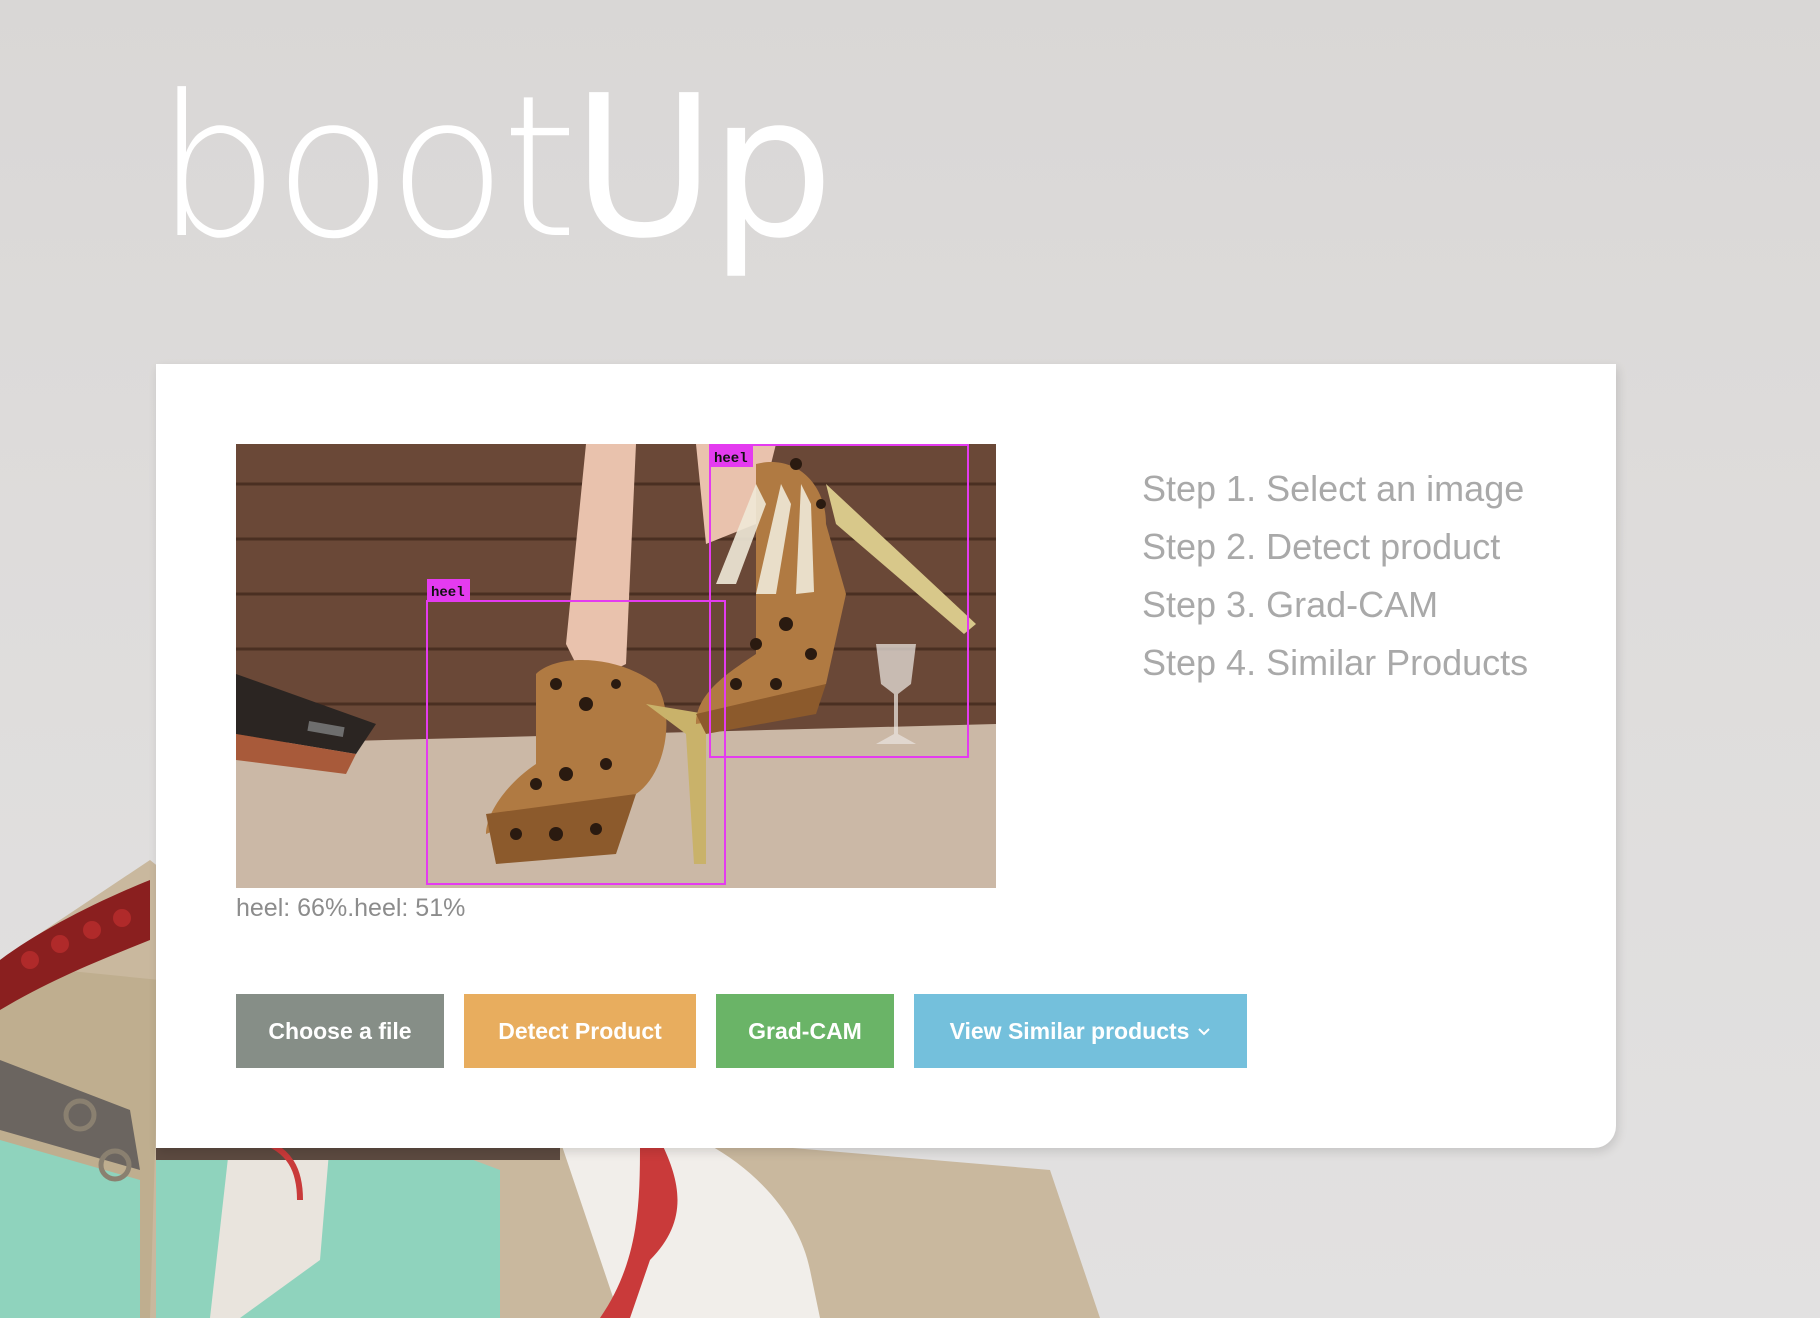 Image resolution: width=1820 pixels, height=1318 pixels. What do you see at coordinates (1333, 488) in the screenshot?
I see `step-1: Step 1. Select an image` at bounding box center [1333, 488].